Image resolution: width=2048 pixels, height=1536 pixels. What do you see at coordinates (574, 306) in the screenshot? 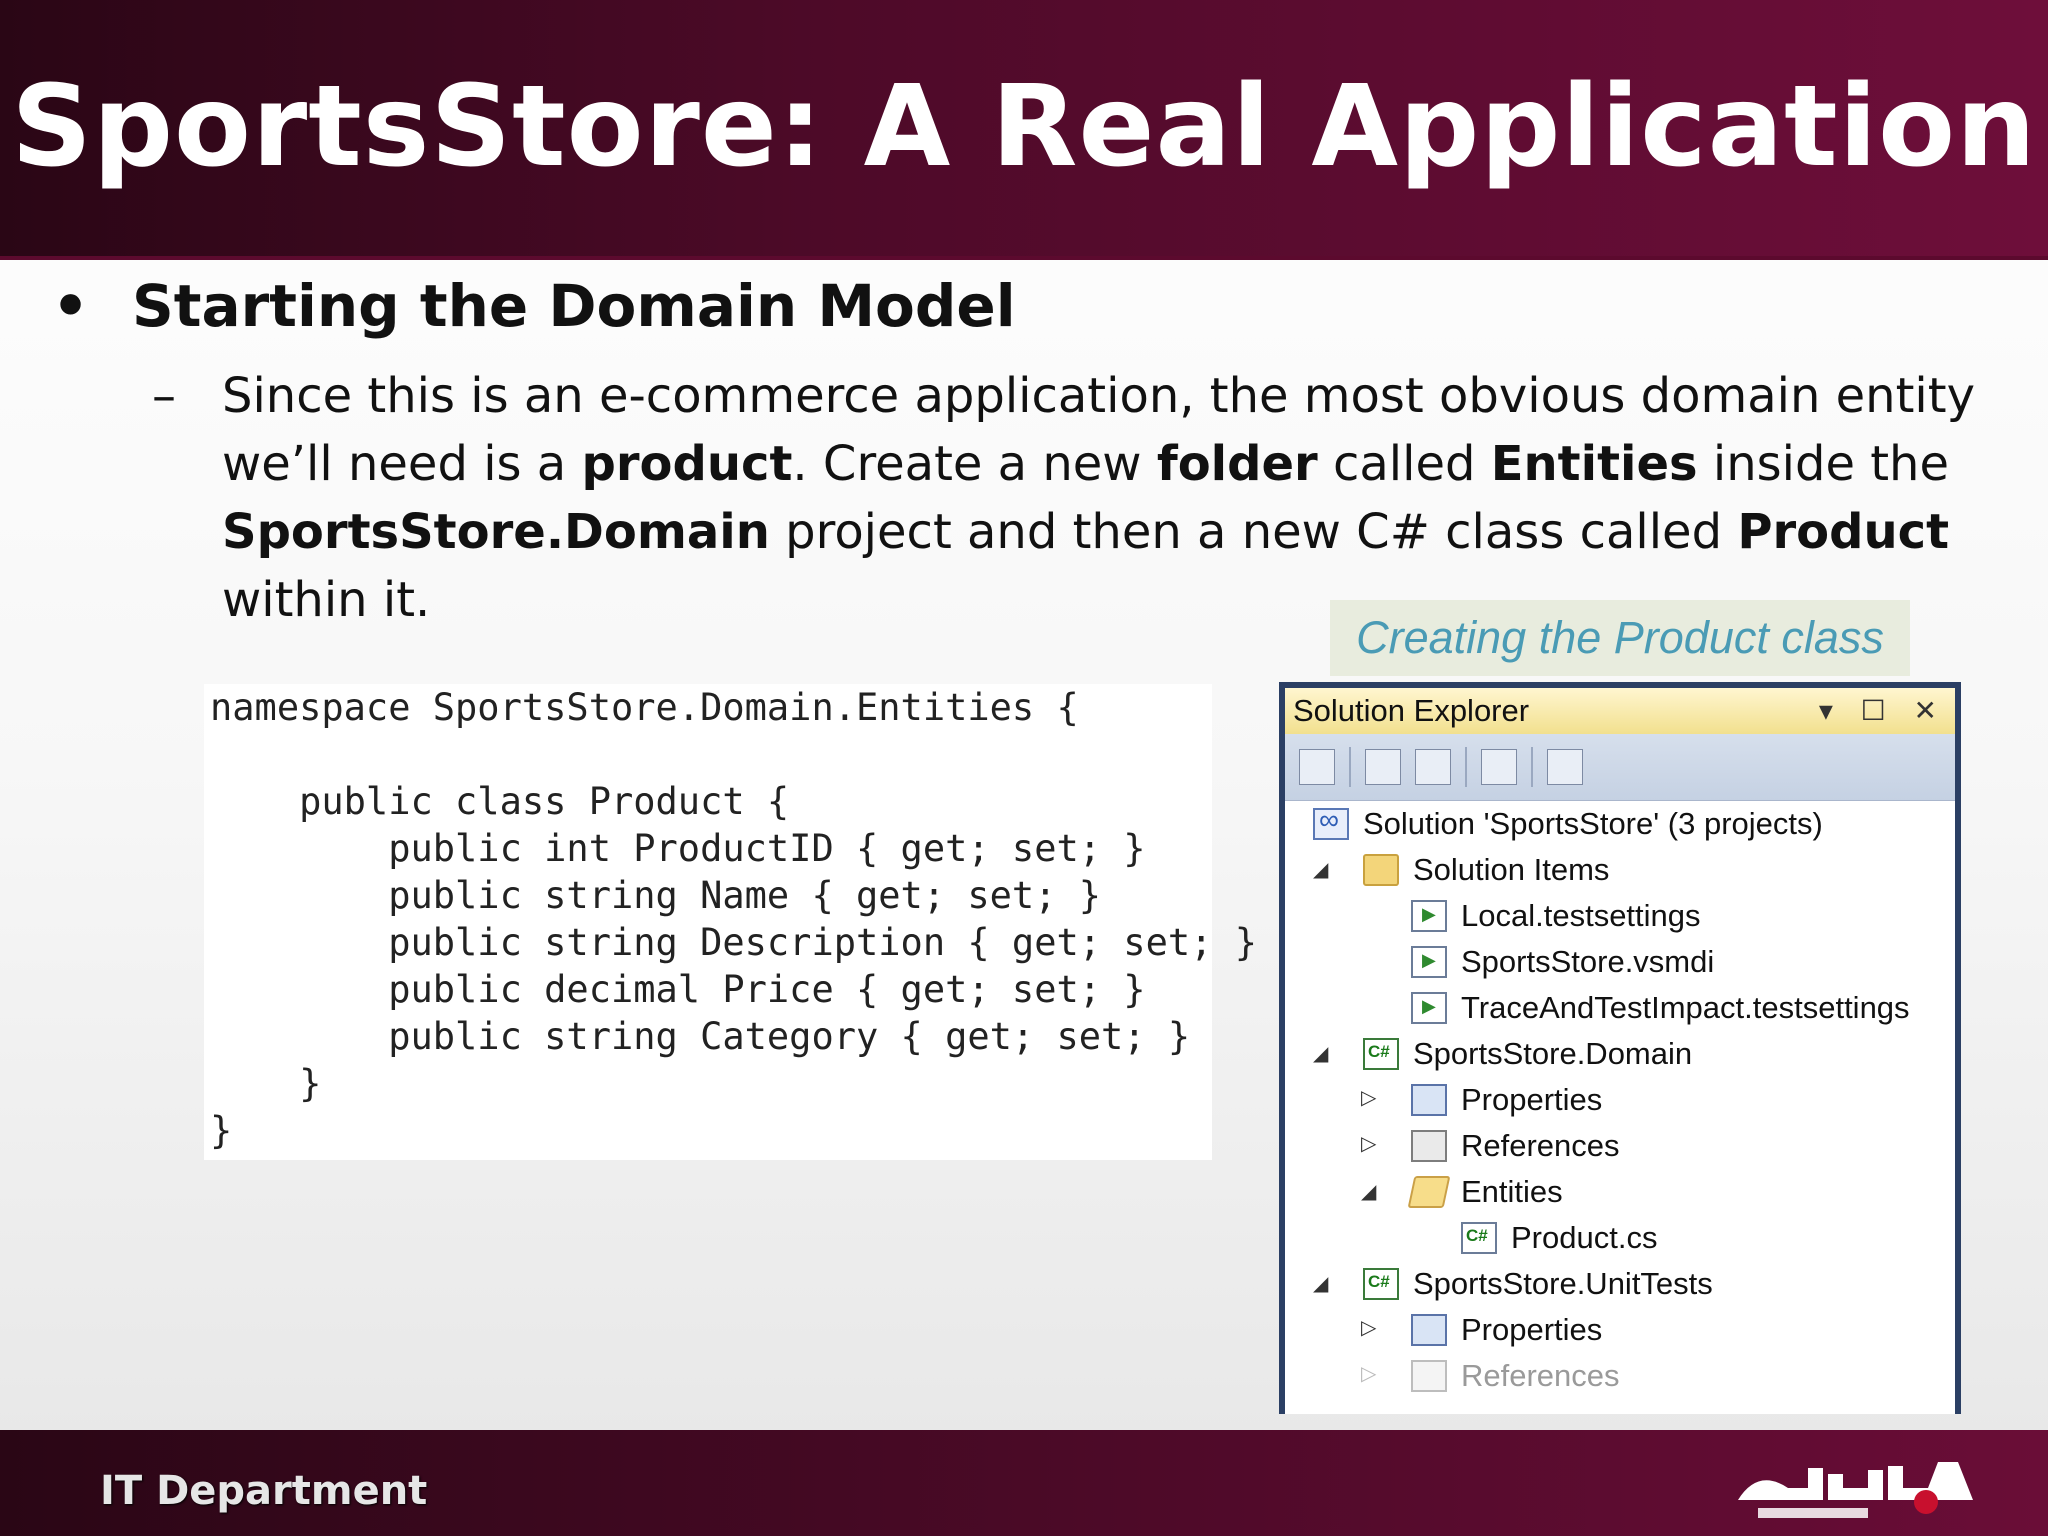
I see `bullet-heading-text: Starting the Domain Model` at bounding box center [574, 306].